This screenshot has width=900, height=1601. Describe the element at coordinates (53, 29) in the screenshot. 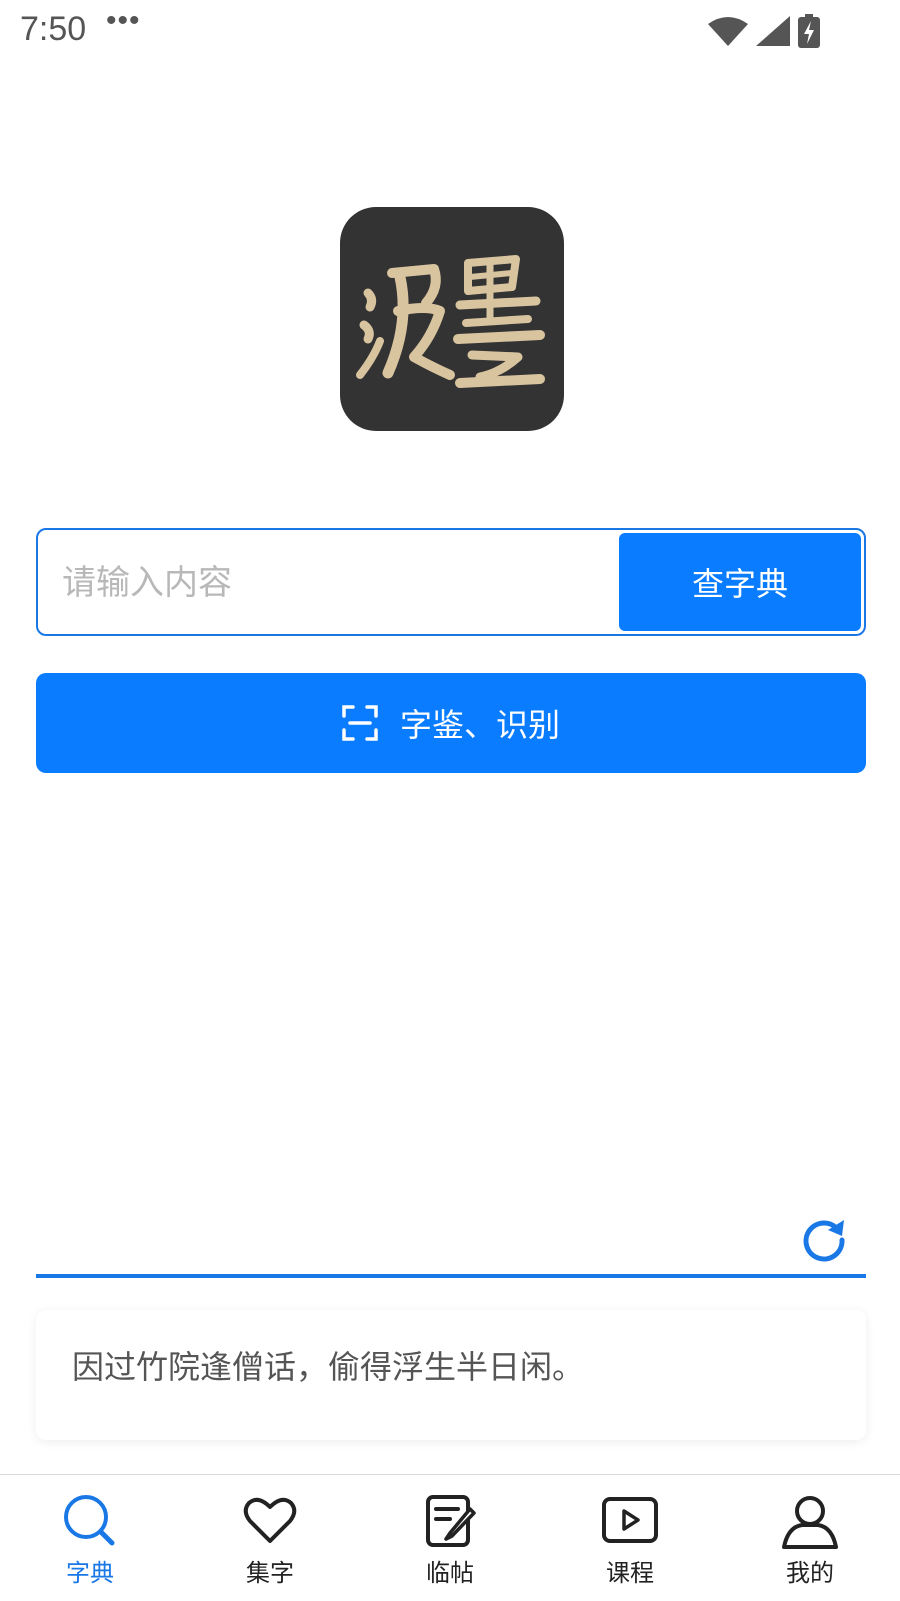

I see `status-time: 7:50` at that location.